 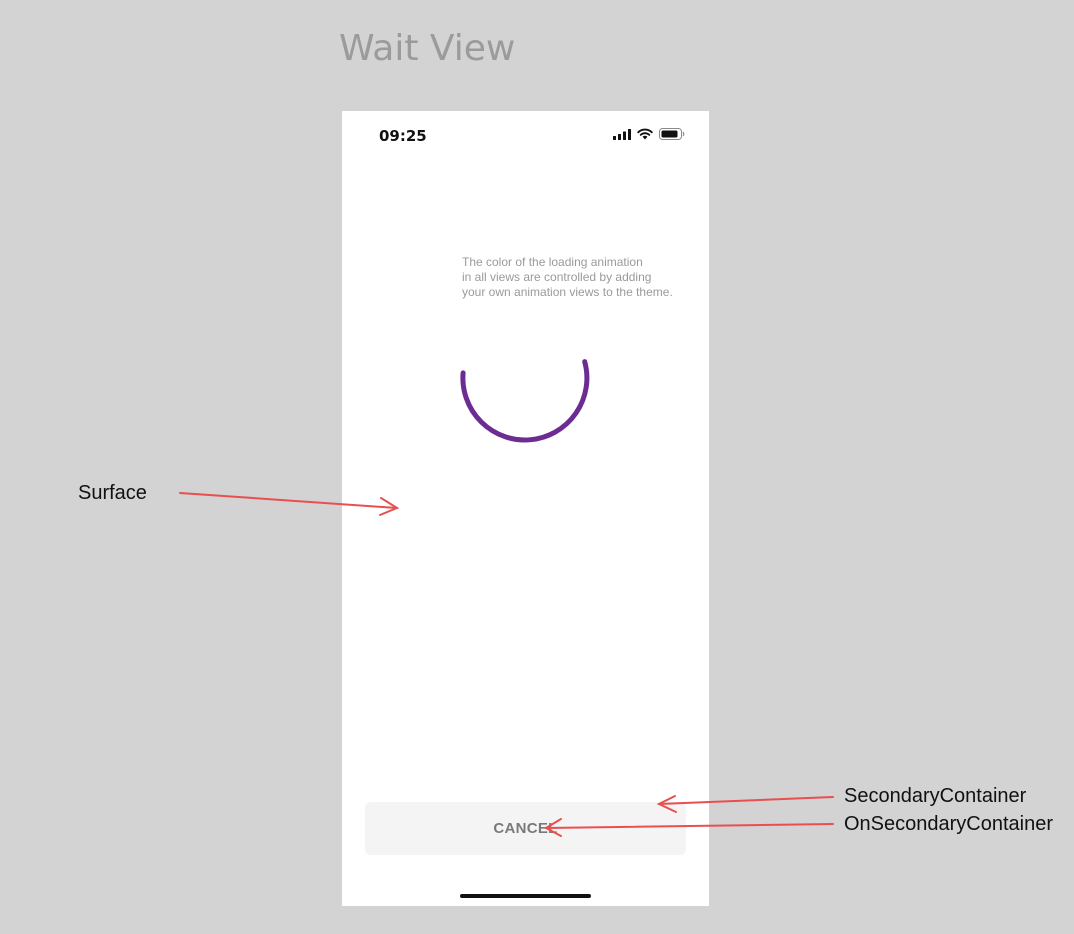 What do you see at coordinates (289, 504) in the screenshot?
I see `surface-arrow` at bounding box center [289, 504].